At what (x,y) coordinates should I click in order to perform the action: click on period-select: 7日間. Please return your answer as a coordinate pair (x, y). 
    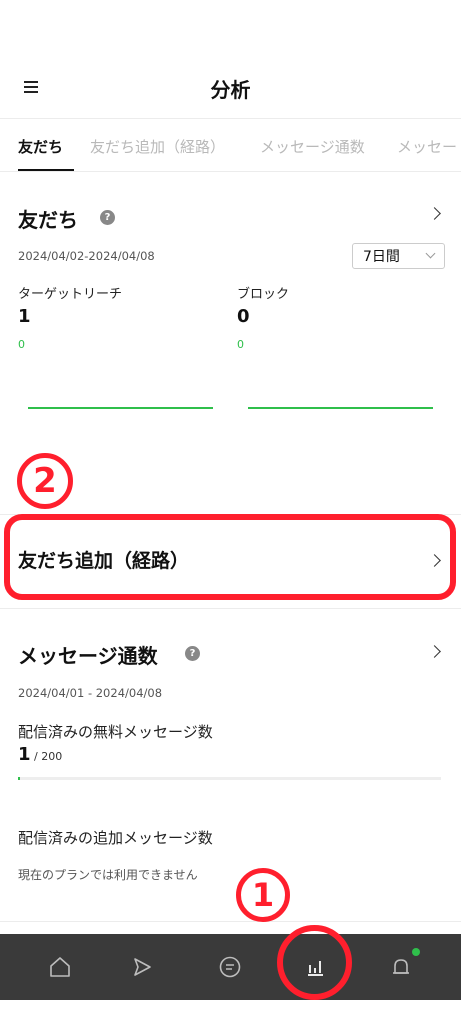
    Looking at the image, I should click on (398, 256).